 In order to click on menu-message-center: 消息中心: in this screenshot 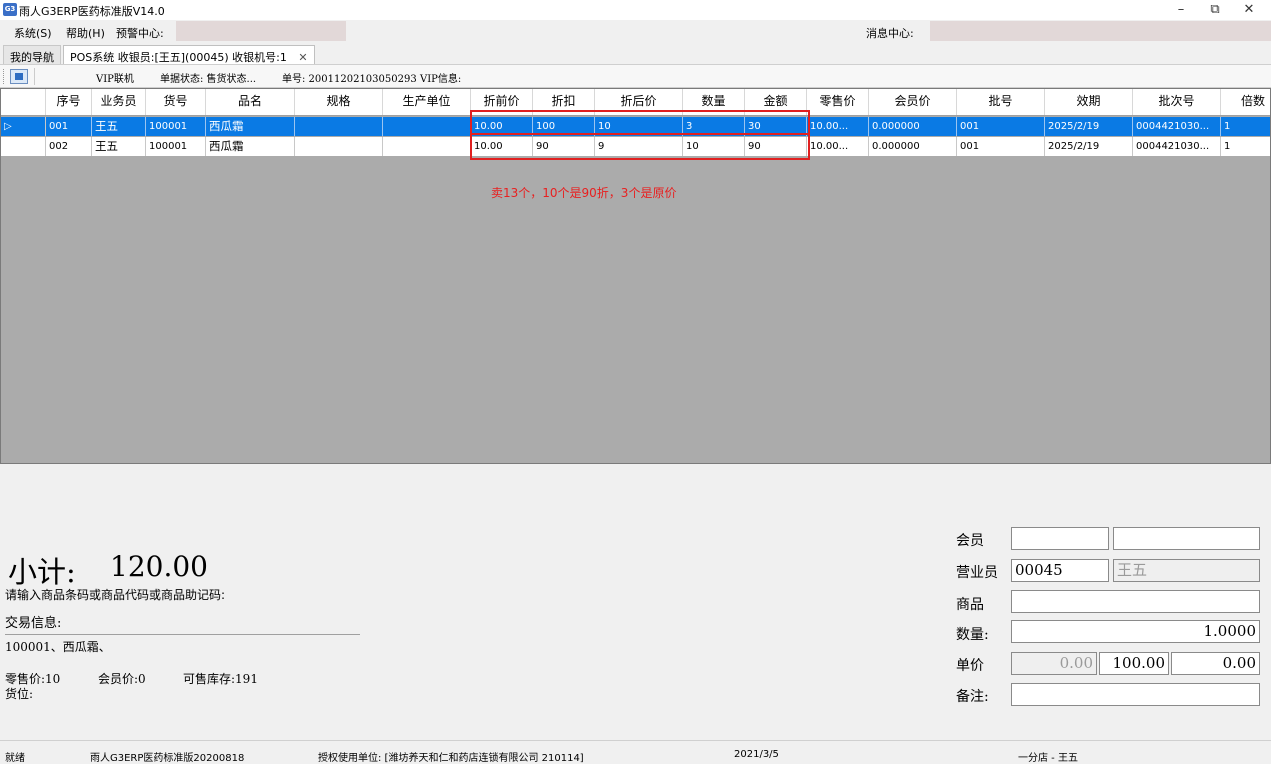, I will do `click(890, 33)`.